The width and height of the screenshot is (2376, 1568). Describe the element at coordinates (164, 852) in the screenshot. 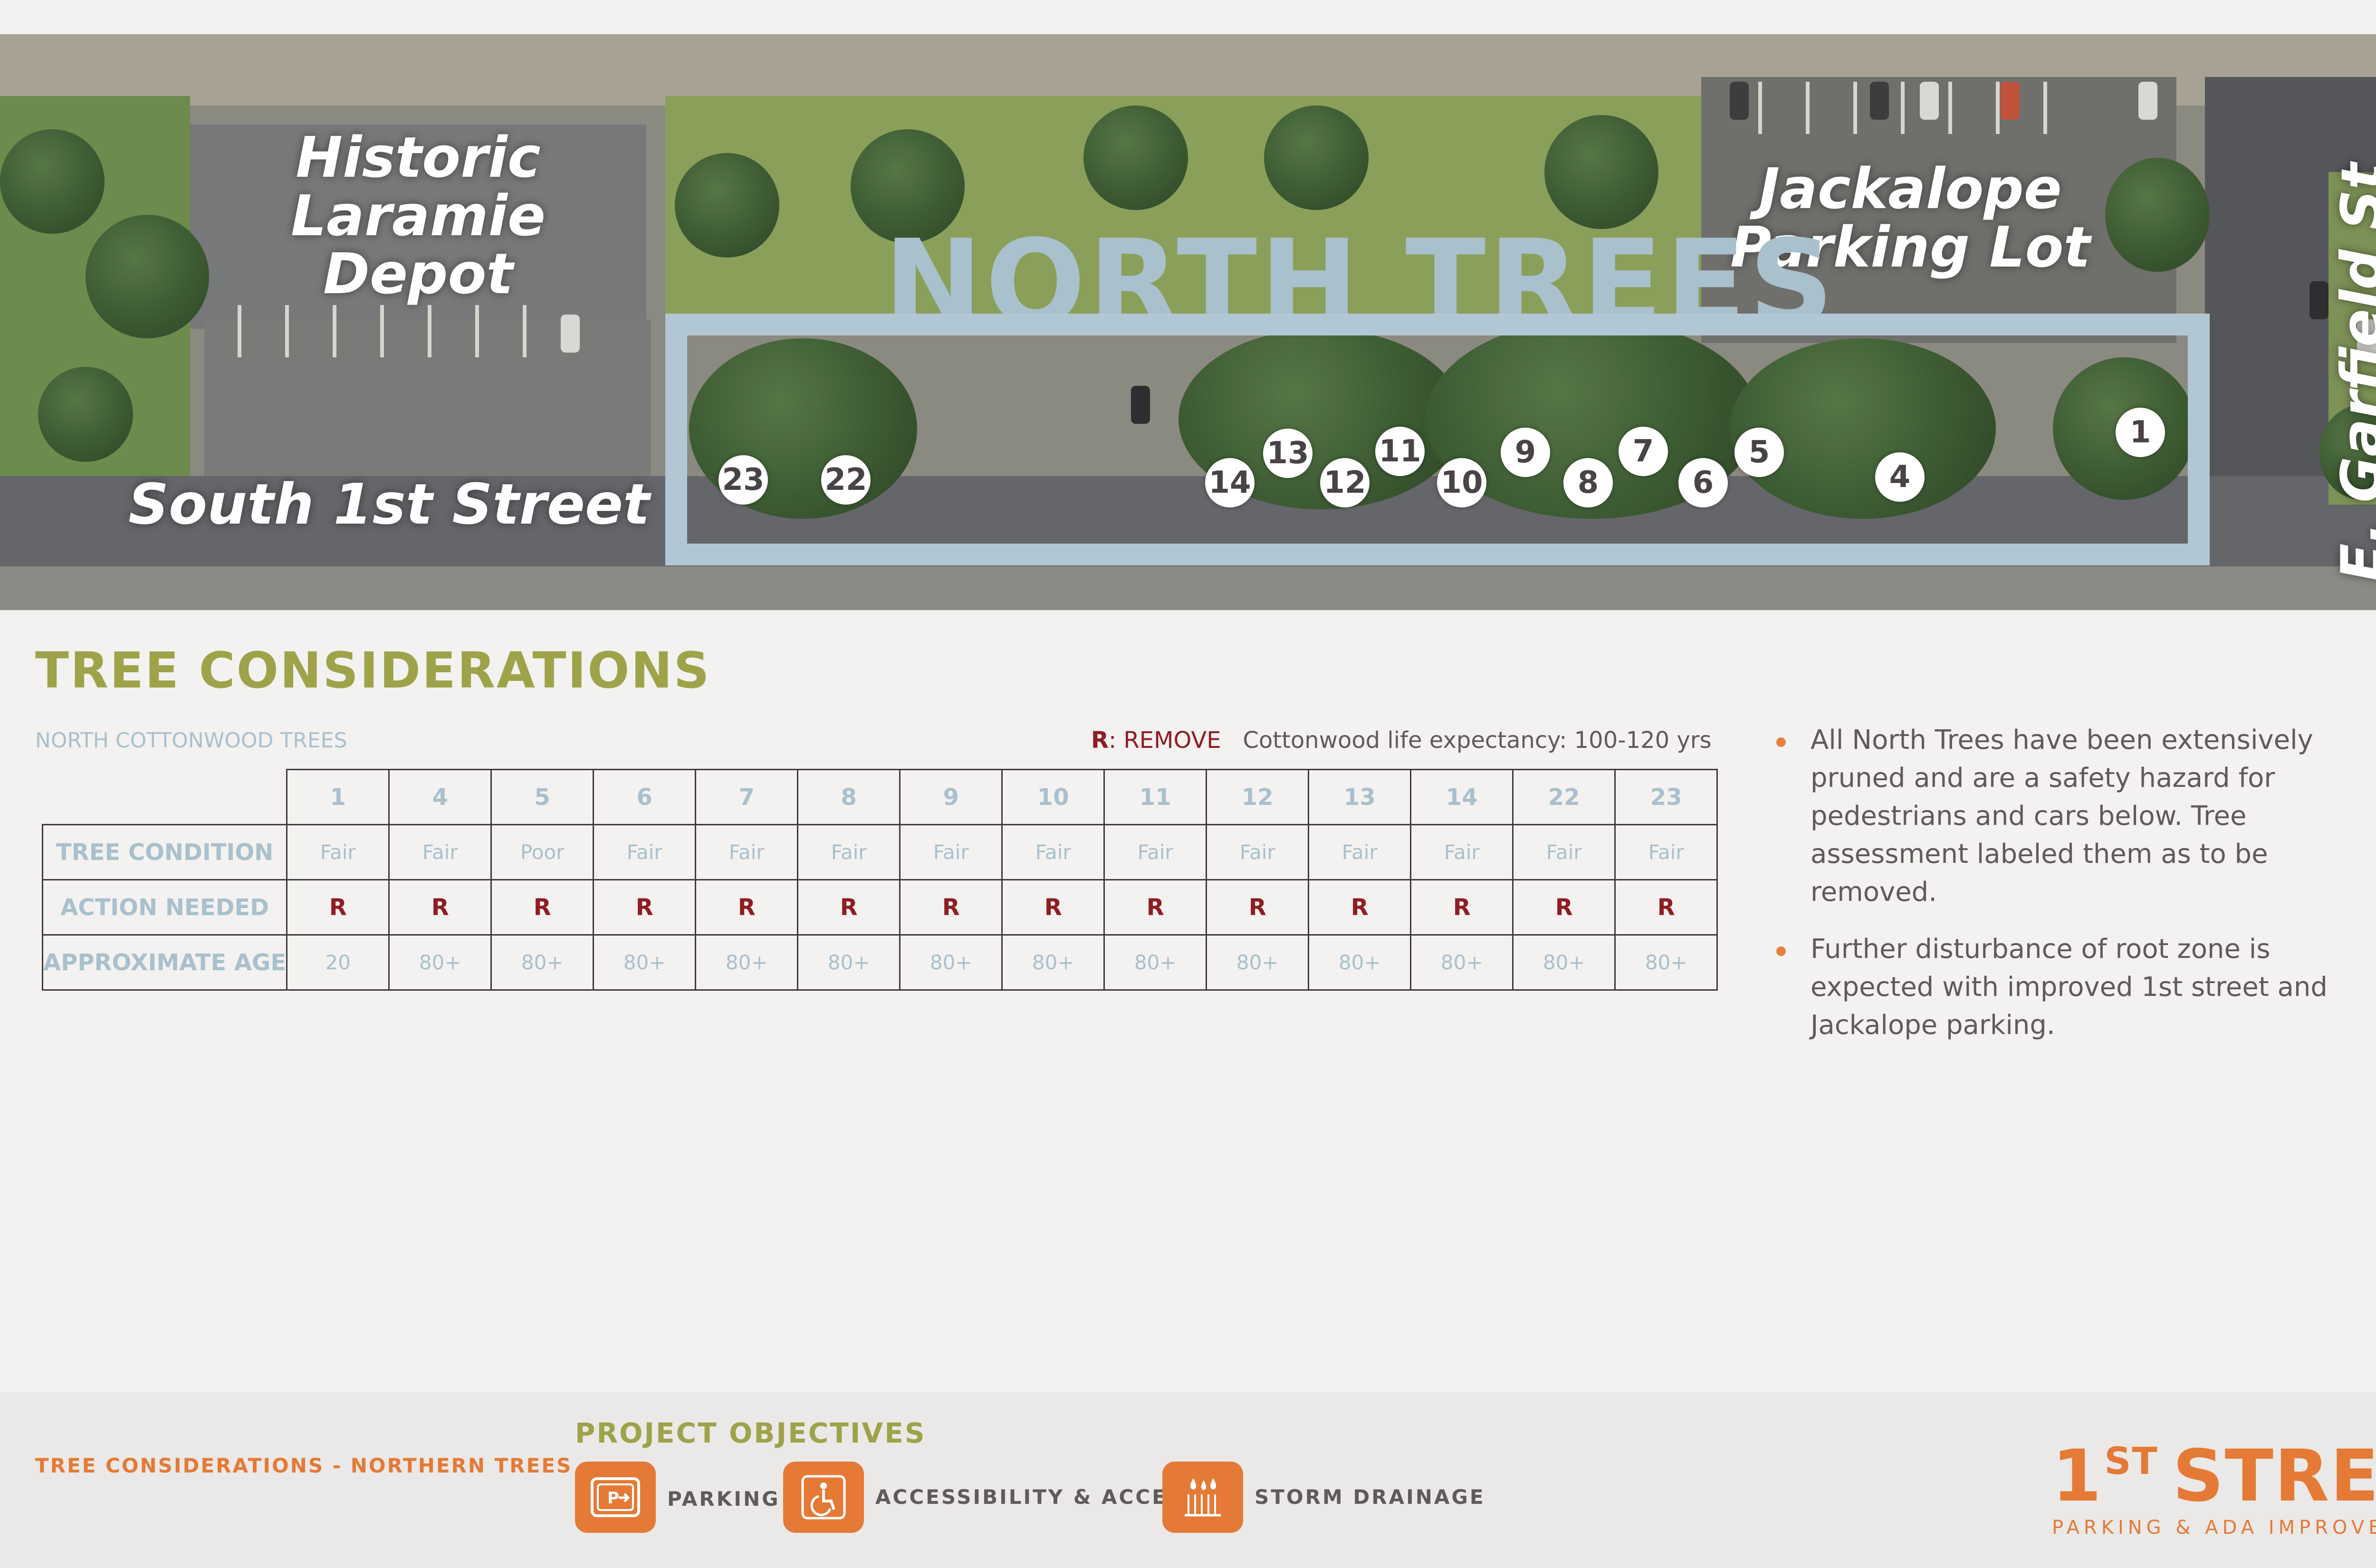

I see `row-label-tree-condition: TREE CONDITION` at that location.